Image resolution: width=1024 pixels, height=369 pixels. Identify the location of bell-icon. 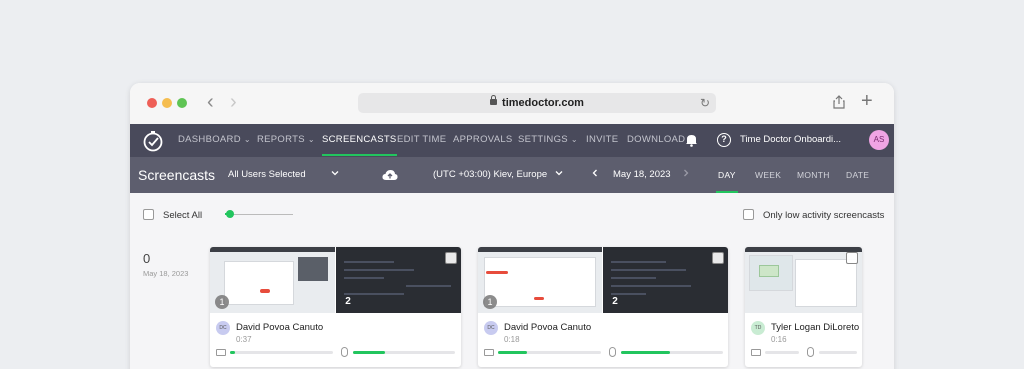
(691, 140).